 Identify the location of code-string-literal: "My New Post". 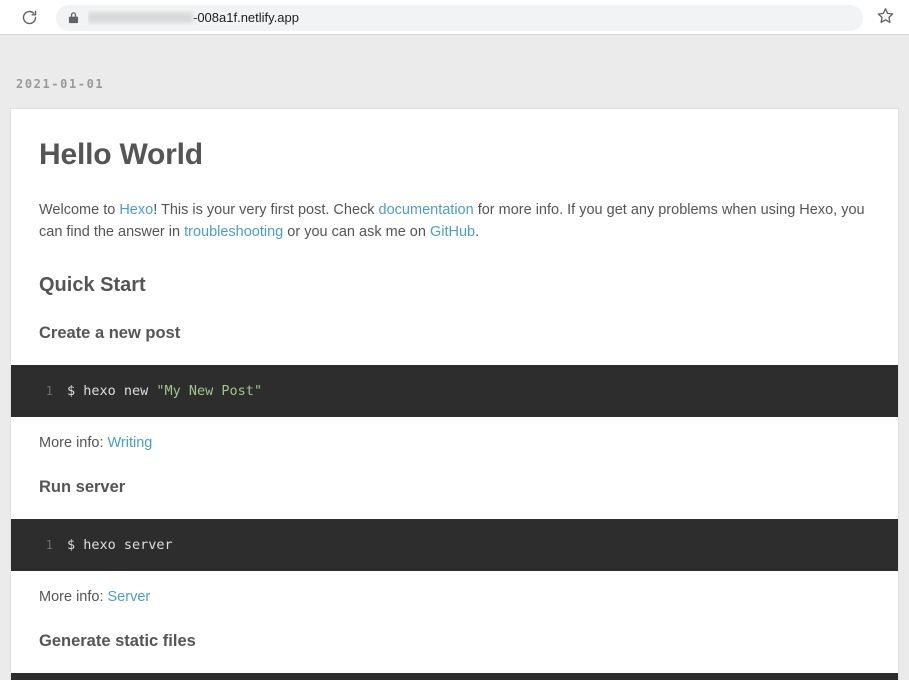
(209, 391).